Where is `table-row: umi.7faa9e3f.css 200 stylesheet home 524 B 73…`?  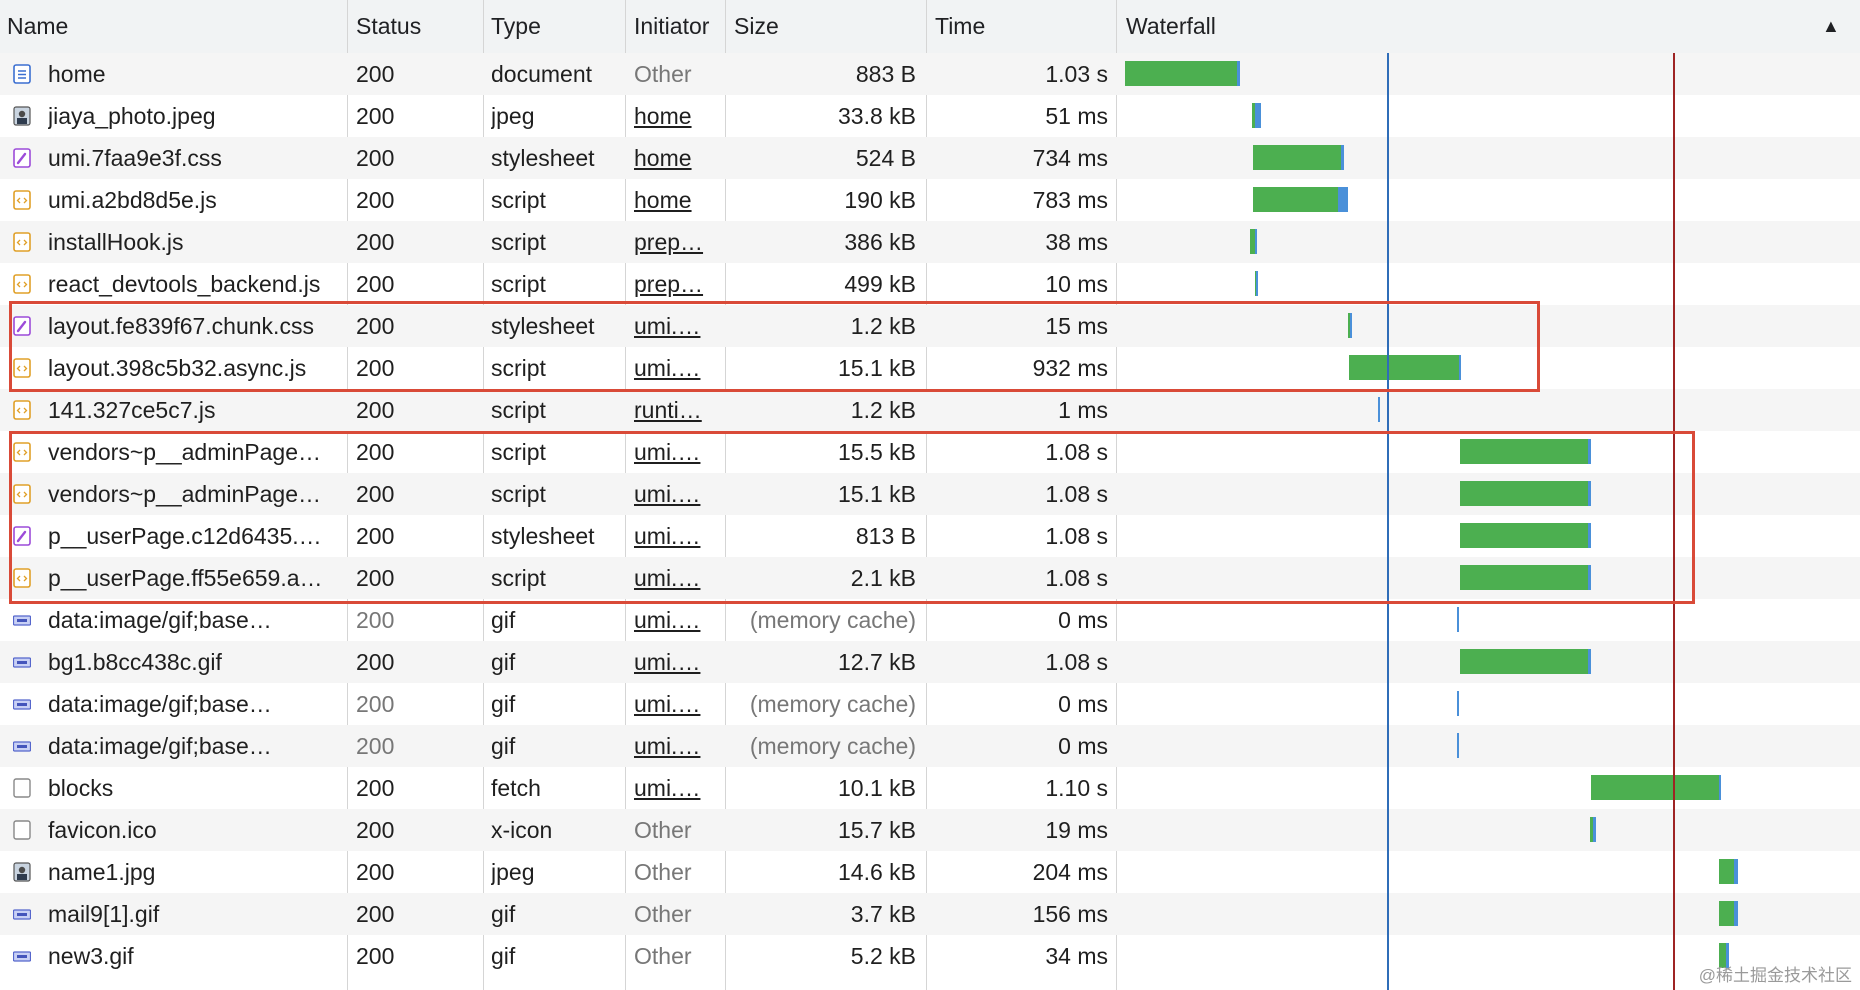 table-row: umi.7faa9e3f.css 200 stylesheet home 524 B 73… is located at coordinates (930, 158).